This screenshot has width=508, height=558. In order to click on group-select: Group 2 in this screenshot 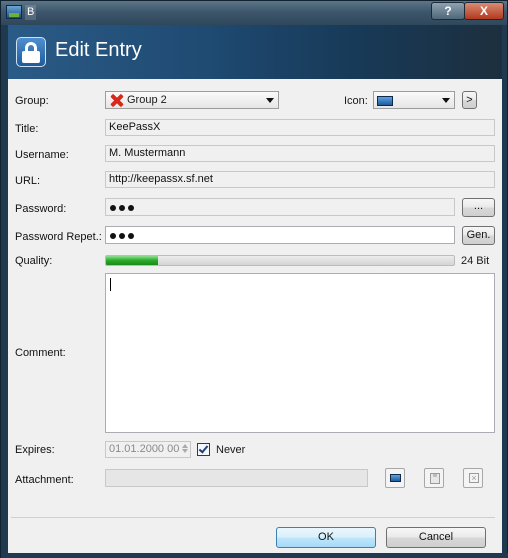, I will do `click(192, 100)`.